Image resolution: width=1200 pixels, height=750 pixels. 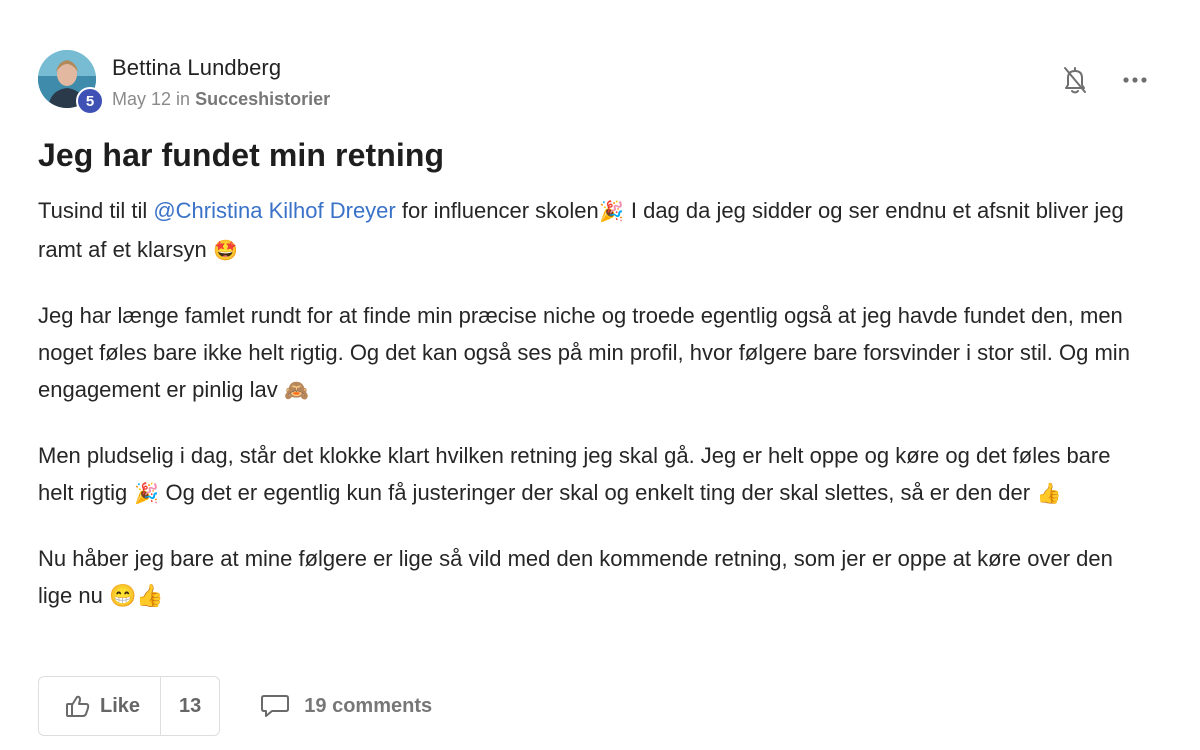 What do you see at coordinates (141, 99) in the screenshot?
I see `post-date: May 12` at bounding box center [141, 99].